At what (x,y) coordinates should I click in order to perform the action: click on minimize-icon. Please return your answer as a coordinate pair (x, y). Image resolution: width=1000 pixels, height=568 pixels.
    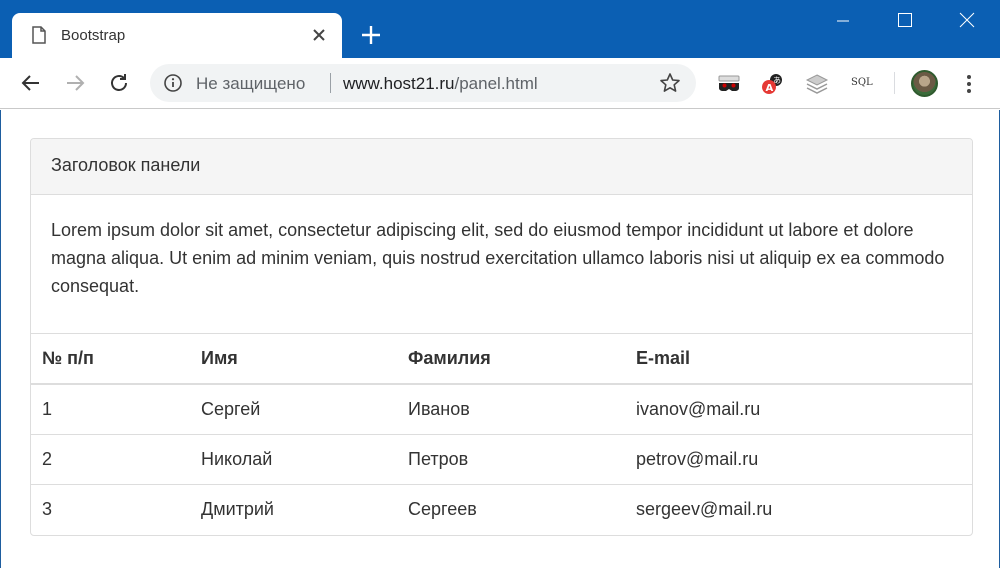
    Looking at the image, I should click on (843, 21).